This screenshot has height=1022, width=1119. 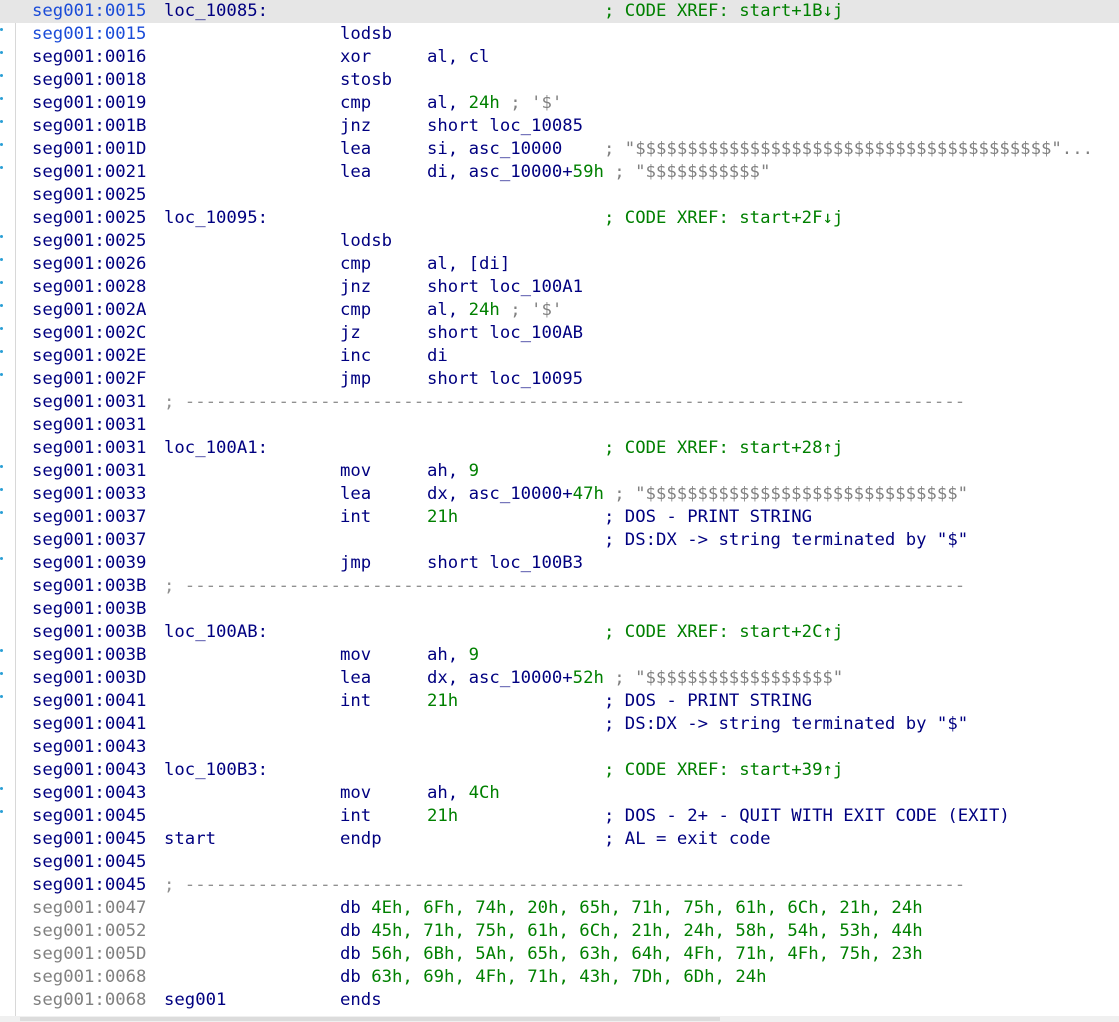 I want to click on instruction-operands: short loc_100B3, so click(x=505, y=563).